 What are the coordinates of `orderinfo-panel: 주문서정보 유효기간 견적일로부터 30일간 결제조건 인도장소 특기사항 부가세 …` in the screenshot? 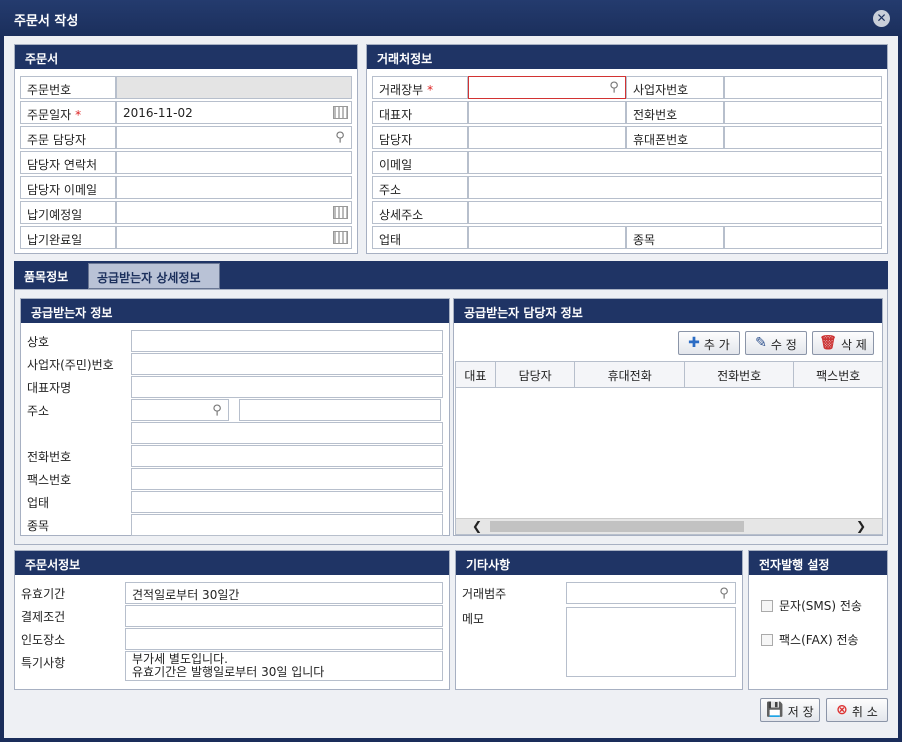 It's located at (232, 620).